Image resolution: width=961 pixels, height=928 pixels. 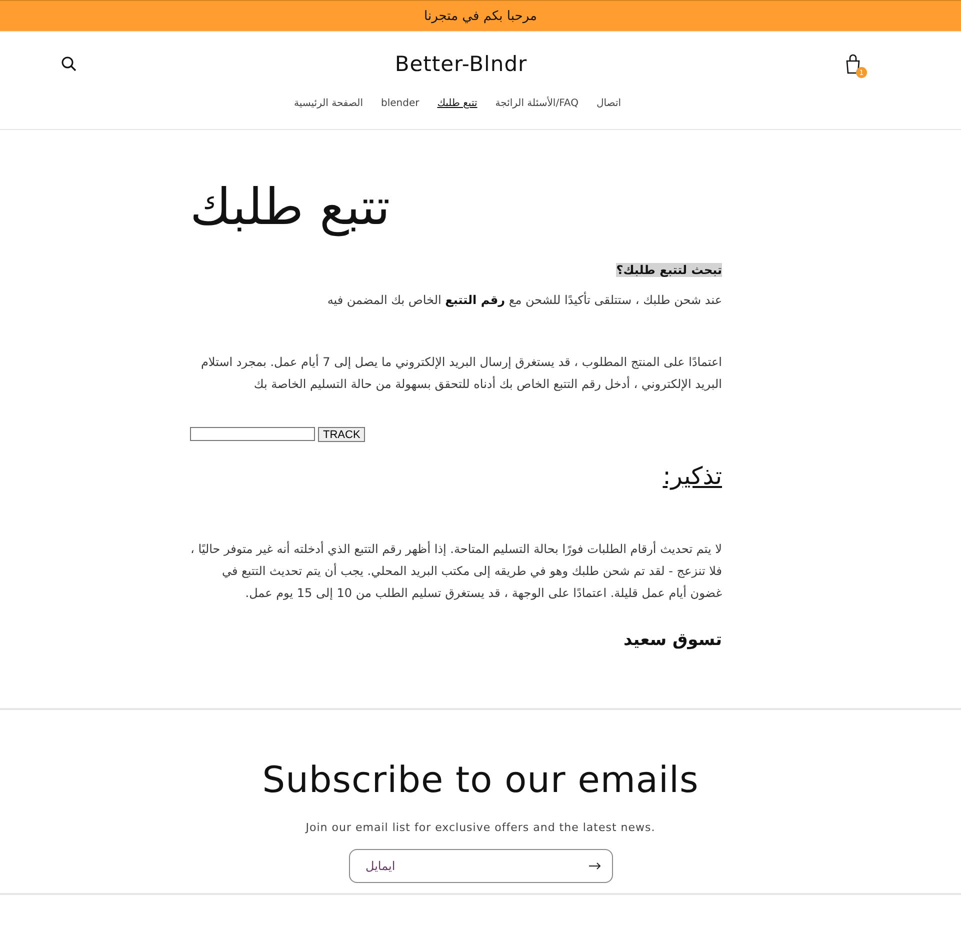 What do you see at coordinates (252, 434) in the screenshot?
I see `tracking-field` at bounding box center [252, 434].